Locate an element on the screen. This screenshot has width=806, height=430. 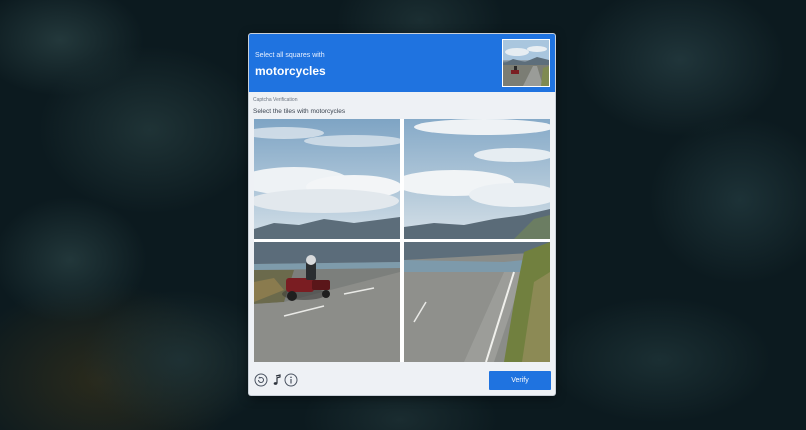
captcha-prompt: Select the tiles with motorcycles is located at coordinates (299, 111).